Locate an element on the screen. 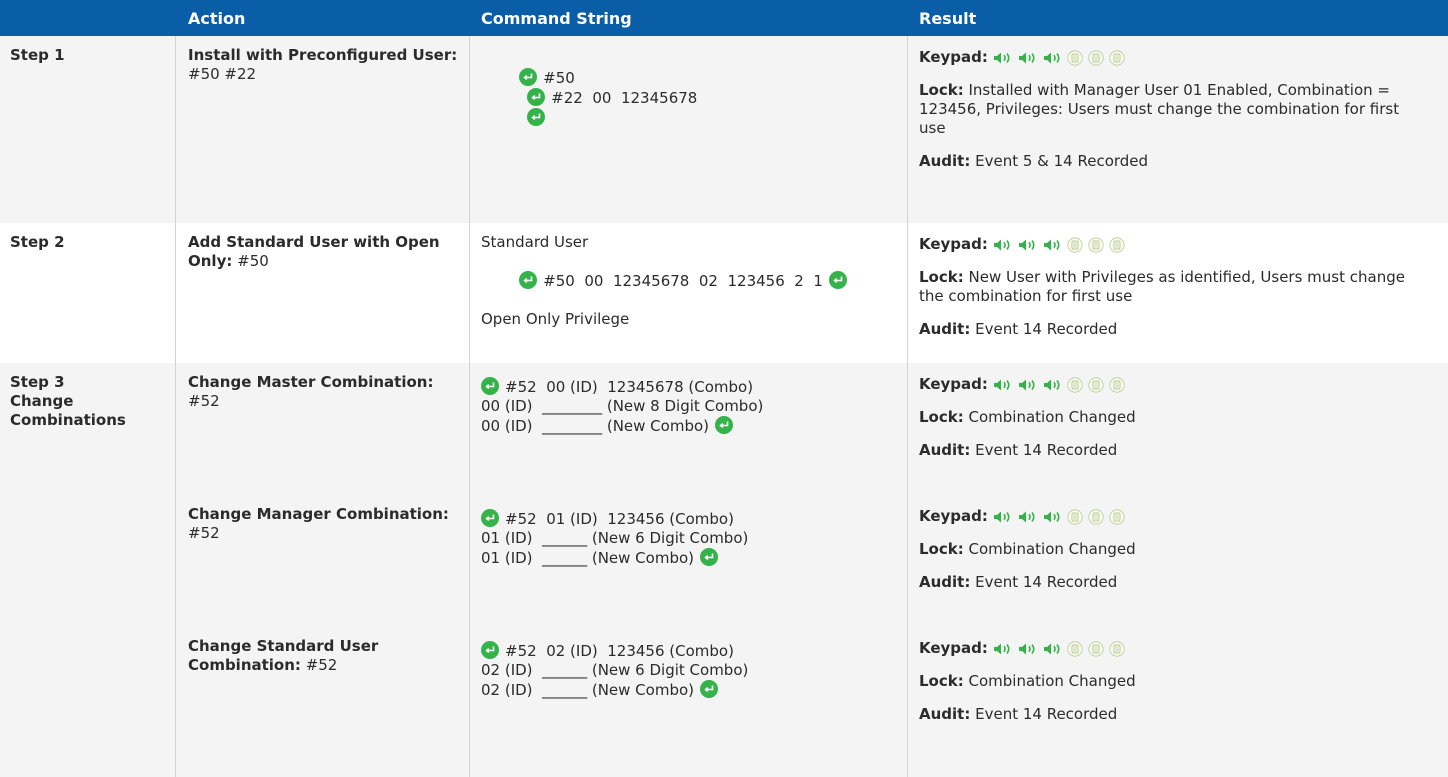 The height and width of the screenshot is (777, 1448). action-title: Change Manager Combination: is located at coordinates (318, 514).